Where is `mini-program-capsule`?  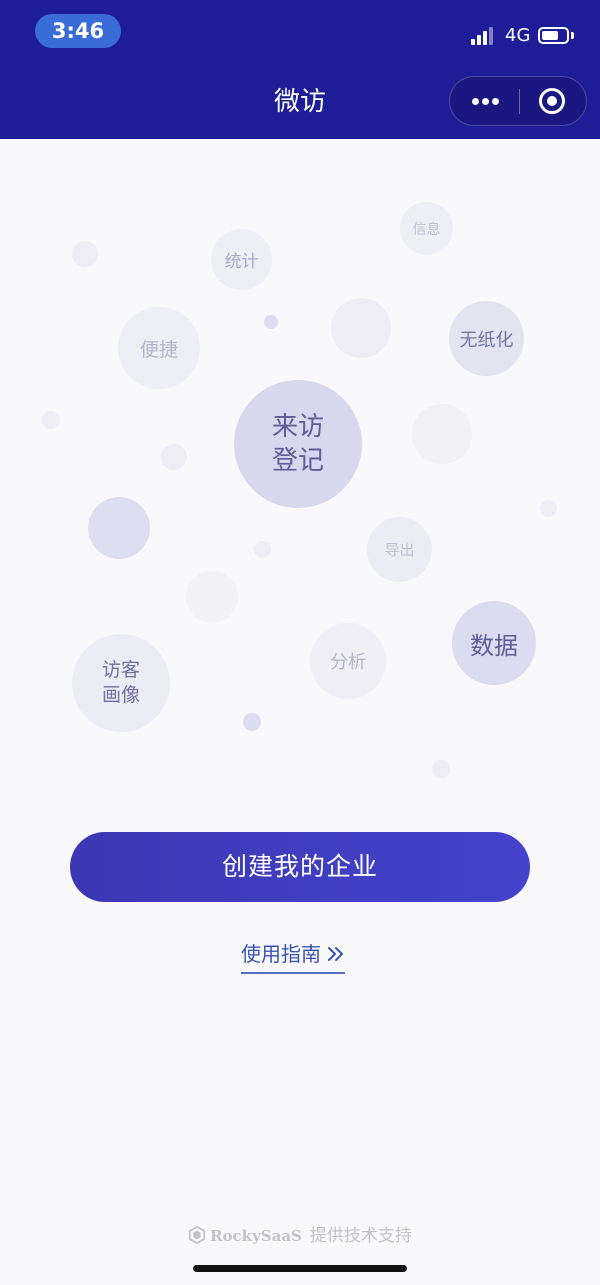
mini-program-capsule is located at coordinates (518, 101).